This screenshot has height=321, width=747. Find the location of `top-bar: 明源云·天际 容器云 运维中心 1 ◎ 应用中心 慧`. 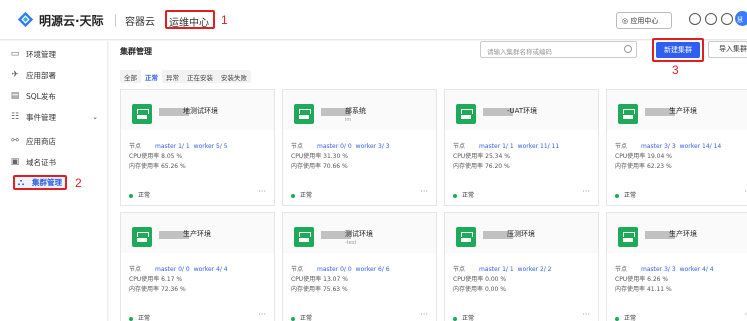

top-bar: 明源云·天际 容器云 运维中心 1 ◎ 应用中心 慧 is located at coordinates (373, 20).